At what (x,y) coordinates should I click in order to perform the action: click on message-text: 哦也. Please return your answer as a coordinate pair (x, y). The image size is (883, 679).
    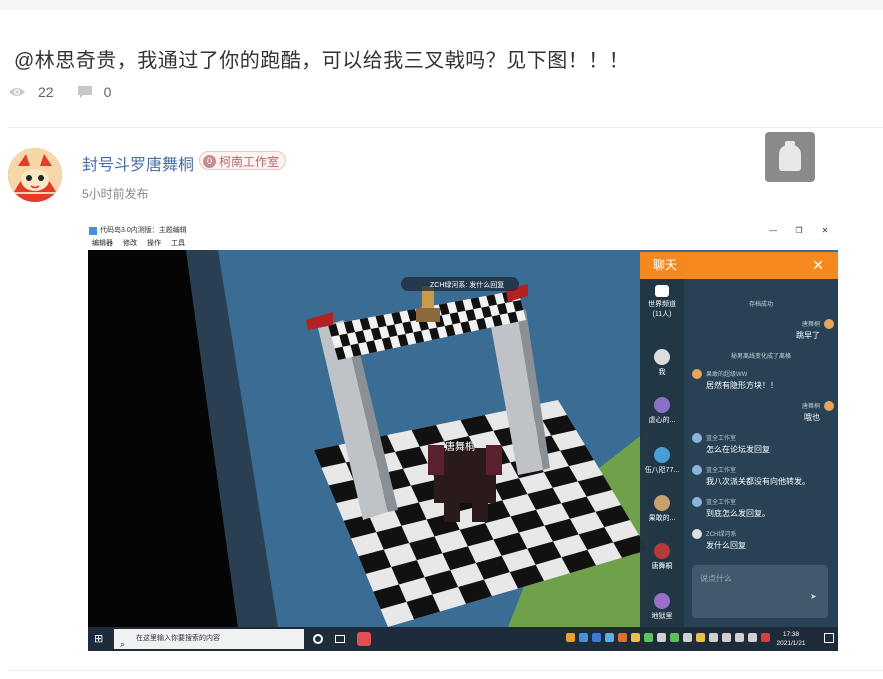
    Looking at the image, I should click on (812, 417).